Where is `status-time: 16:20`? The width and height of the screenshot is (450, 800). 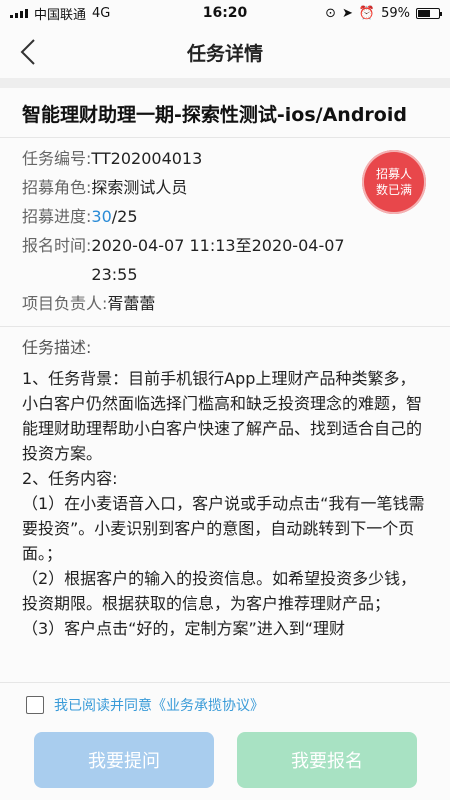
status-time: 16:20 is located at coordinates (225, 13).